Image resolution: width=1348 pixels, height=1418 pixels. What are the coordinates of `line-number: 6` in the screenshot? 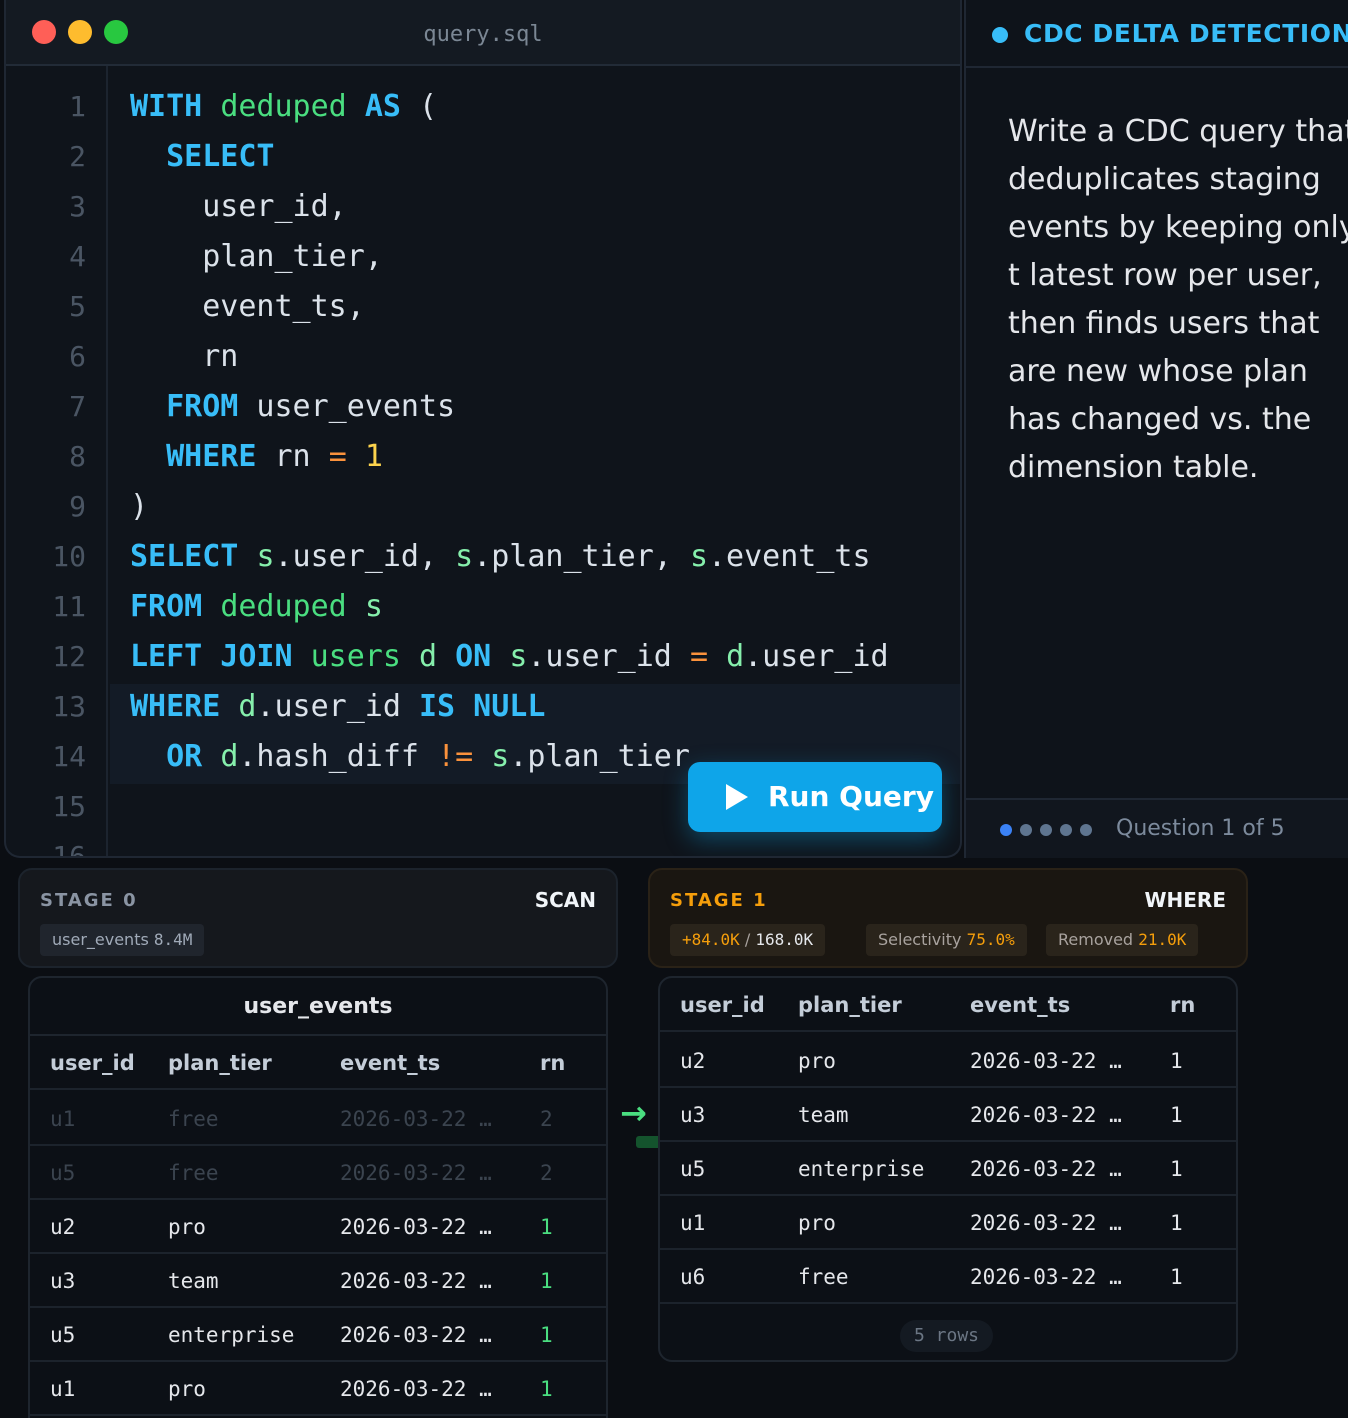 It's located at (77, 356).